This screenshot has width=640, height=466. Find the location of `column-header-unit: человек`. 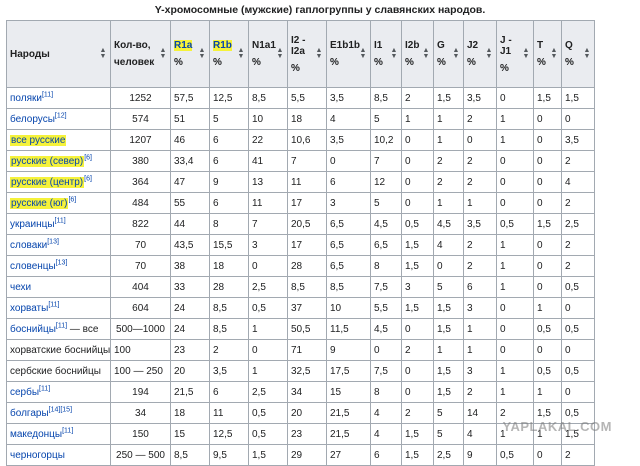

column-header-unit: человек is located at coordinates (134, 62).